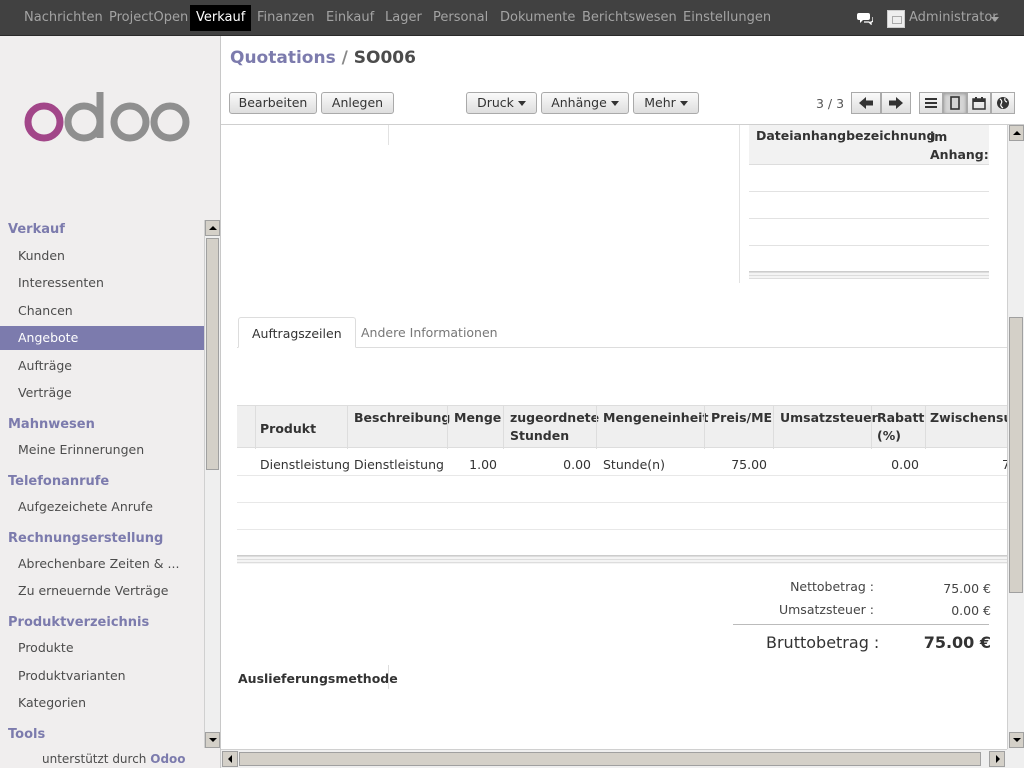  I want to click on order-lines-footer, so click(622, 559).